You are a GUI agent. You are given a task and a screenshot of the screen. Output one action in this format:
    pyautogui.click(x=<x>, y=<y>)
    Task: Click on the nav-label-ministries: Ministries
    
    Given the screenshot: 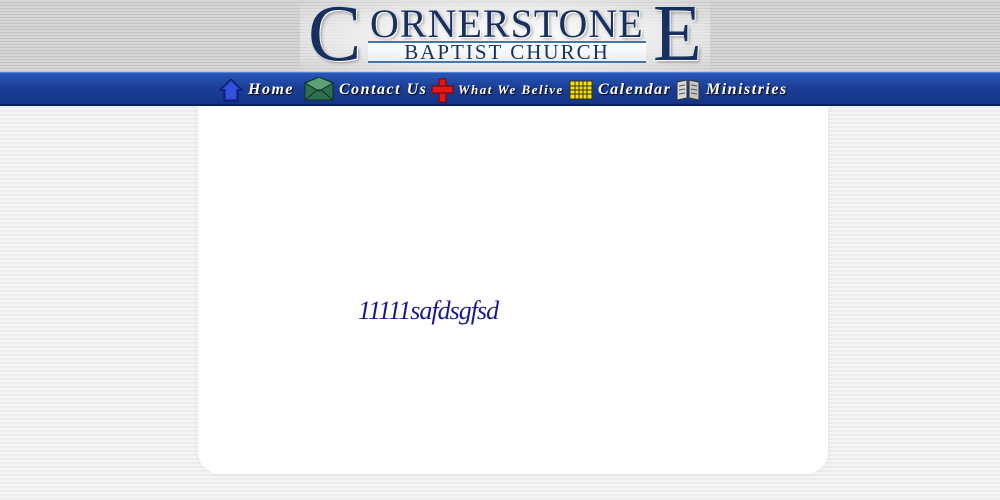 What is the action you would take?
    pyautogui.click(x=747, y=89)
    